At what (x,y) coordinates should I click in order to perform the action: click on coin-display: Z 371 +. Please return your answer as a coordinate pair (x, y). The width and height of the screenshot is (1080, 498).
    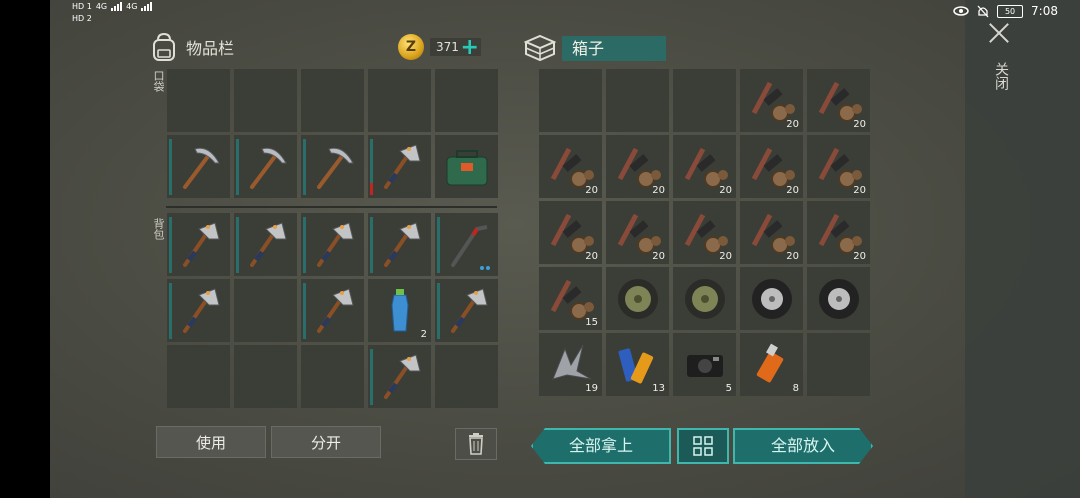
    Looking at the image, I should click on (439, 47).